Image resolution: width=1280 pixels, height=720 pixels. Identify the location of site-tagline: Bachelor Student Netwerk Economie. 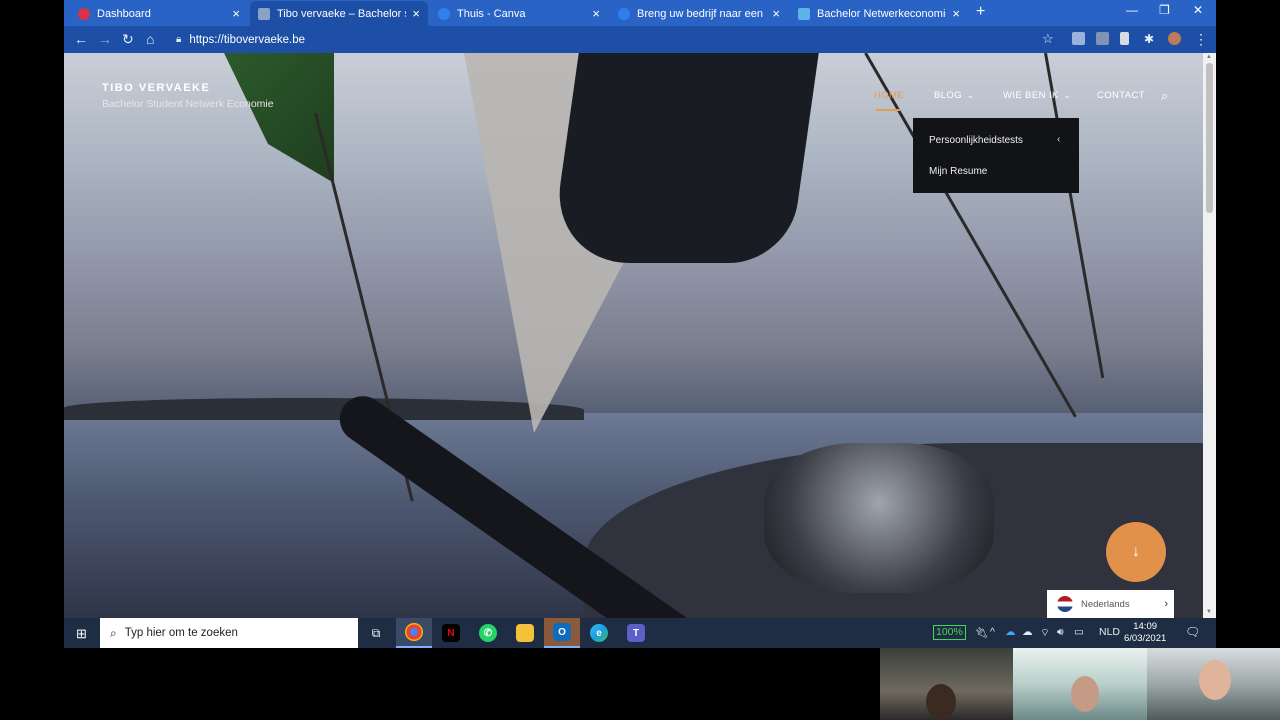
(188, 104).